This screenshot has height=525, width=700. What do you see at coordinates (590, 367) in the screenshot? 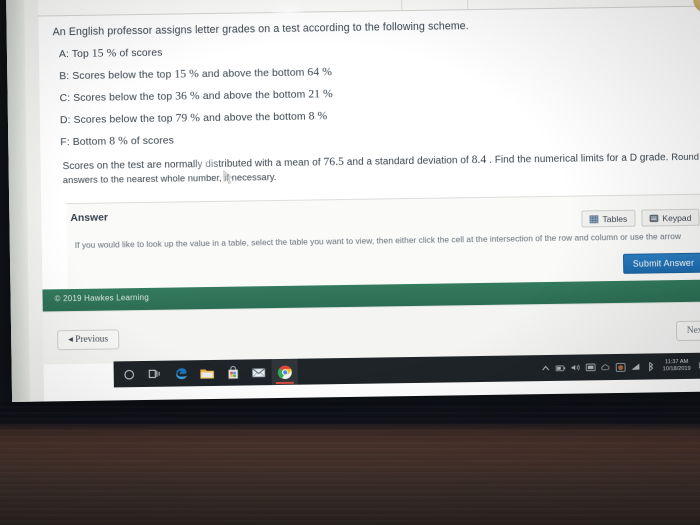
I see `display-settings-icon` at bounding box center [590, 367].